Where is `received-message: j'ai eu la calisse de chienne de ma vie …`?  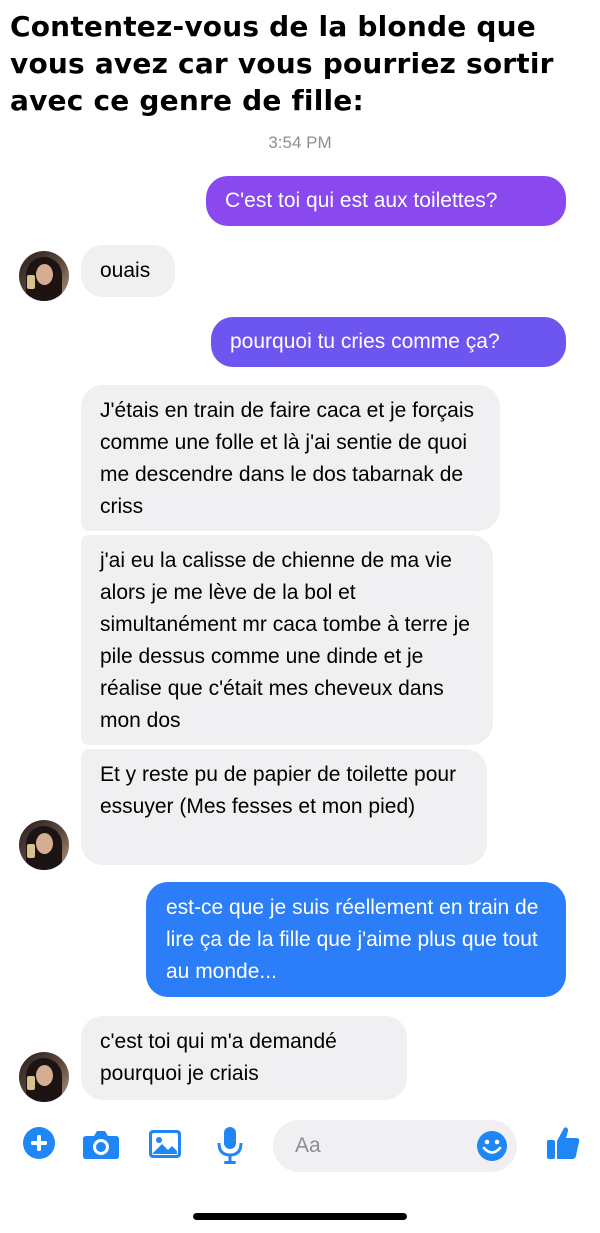 received-message: j'ai eu la calisse de chienne de ma vie … is located at coordinates (287, 640).